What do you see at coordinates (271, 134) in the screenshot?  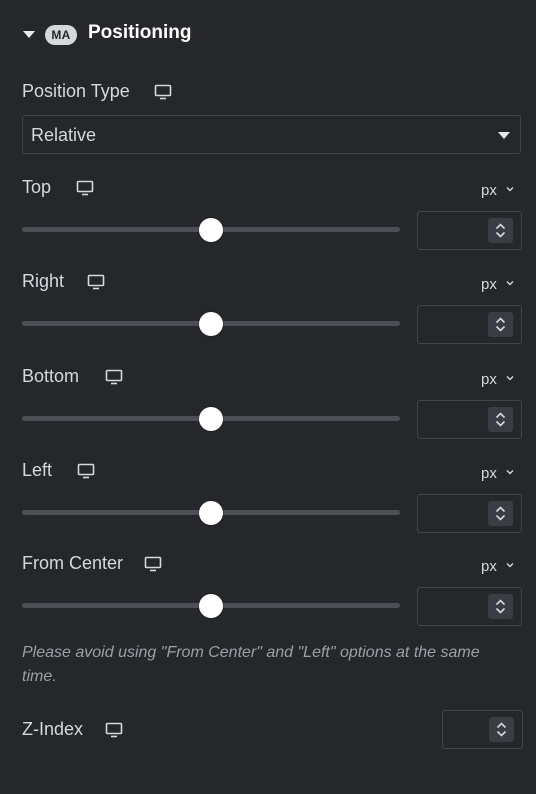 I see `position-type-select: Relative` at bounding box center [271, 134].